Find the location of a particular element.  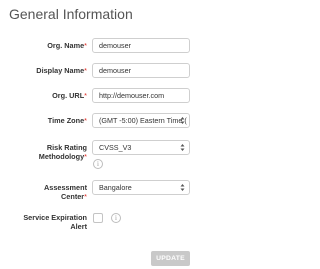

service-expiration-label-line1: Service Expiration is located at coordinates (55, 217).